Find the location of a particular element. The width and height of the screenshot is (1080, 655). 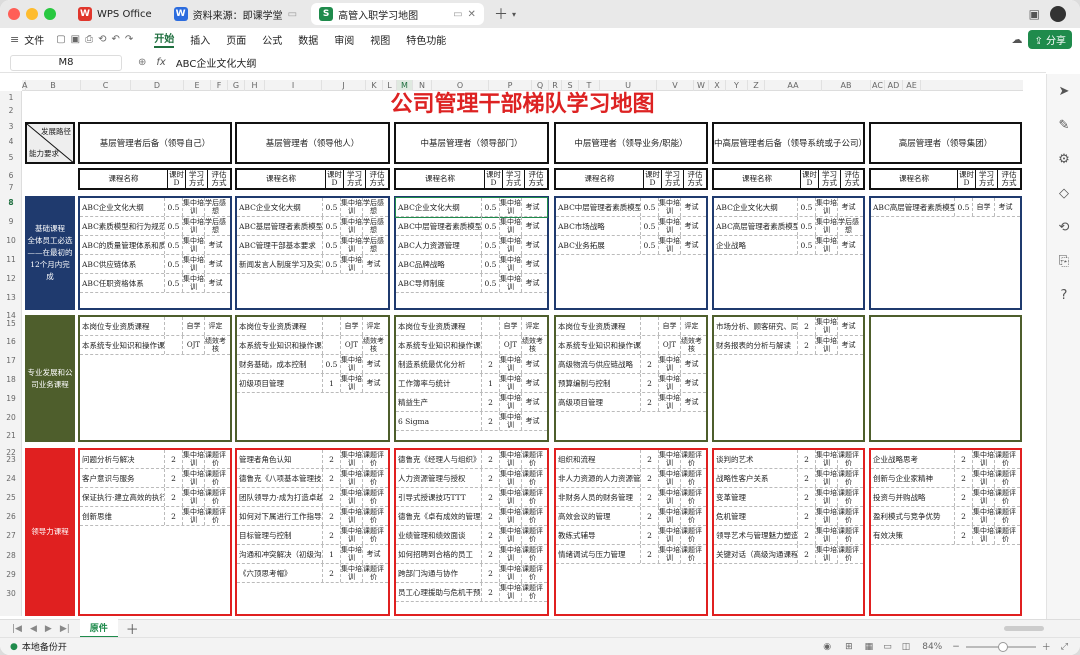

column-header: V is located at coordinates (675, 85).